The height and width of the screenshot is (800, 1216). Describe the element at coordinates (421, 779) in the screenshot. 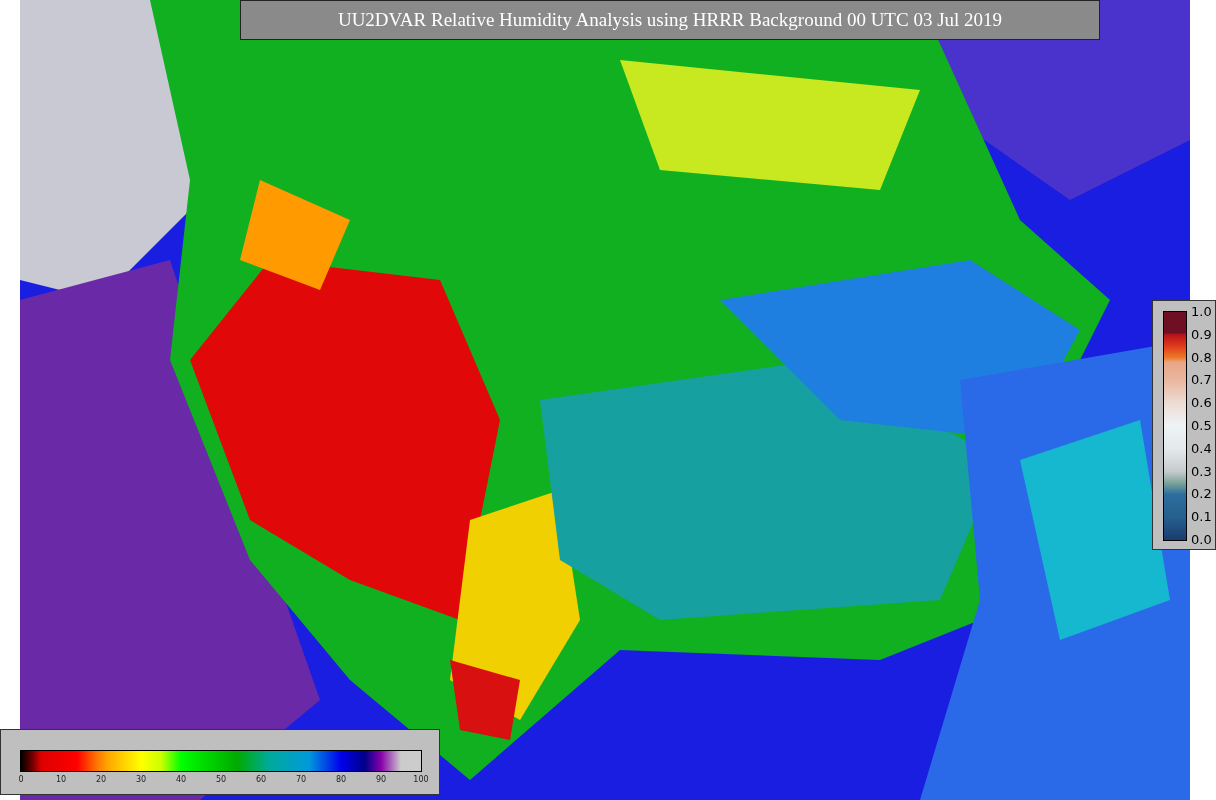

I see `tick-label: 100` at that location.